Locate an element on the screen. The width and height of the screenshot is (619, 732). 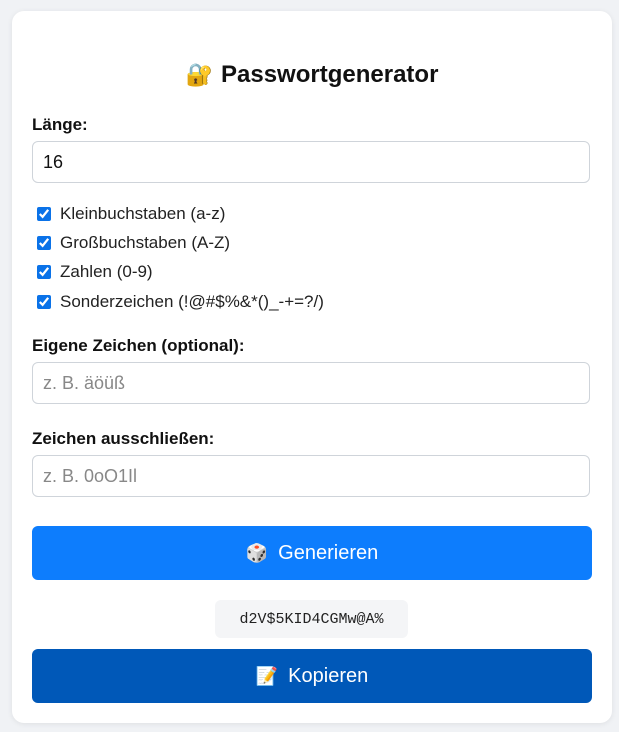
memo-pencil-icon: 📝 is located at coordinates (267, 675).